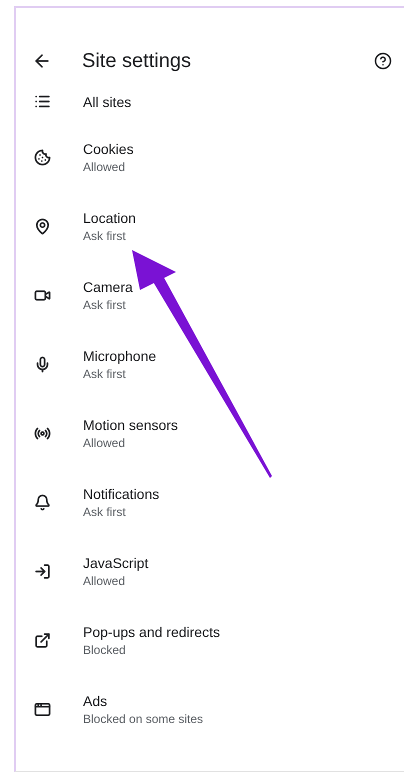 This screenshot has width=404, height=780. What do you see at coordinates (130, 425) in the screenshot?
I see `setting-title: Motion sensors` at bounding box center [130, 425].